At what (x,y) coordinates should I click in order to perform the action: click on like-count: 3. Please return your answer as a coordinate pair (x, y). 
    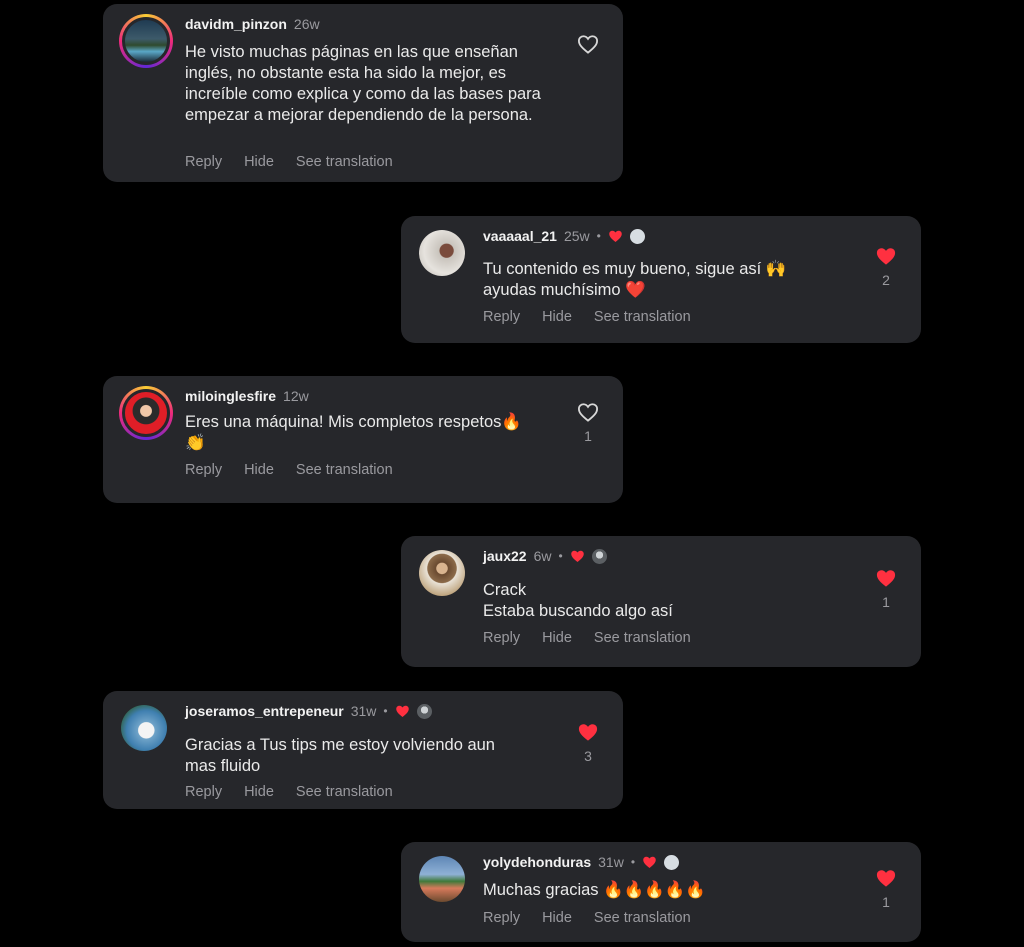
    Looking at the image, I should click on (588, 756).